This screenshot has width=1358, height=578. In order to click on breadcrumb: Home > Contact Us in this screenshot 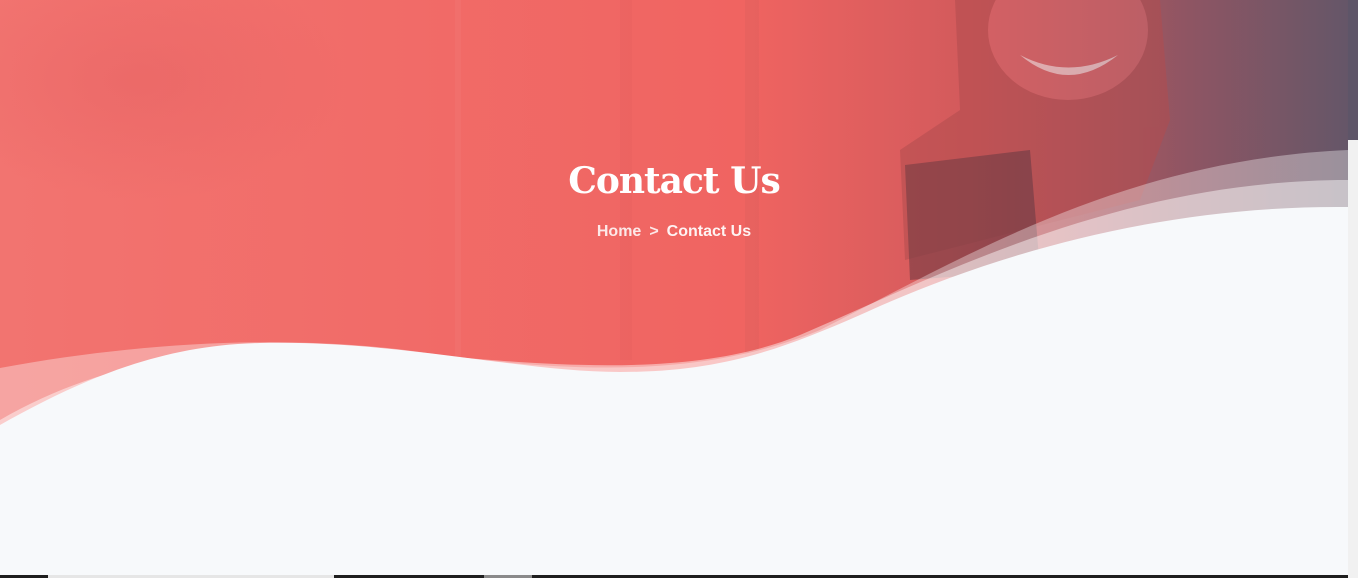, I will do `click(674, 232)`.